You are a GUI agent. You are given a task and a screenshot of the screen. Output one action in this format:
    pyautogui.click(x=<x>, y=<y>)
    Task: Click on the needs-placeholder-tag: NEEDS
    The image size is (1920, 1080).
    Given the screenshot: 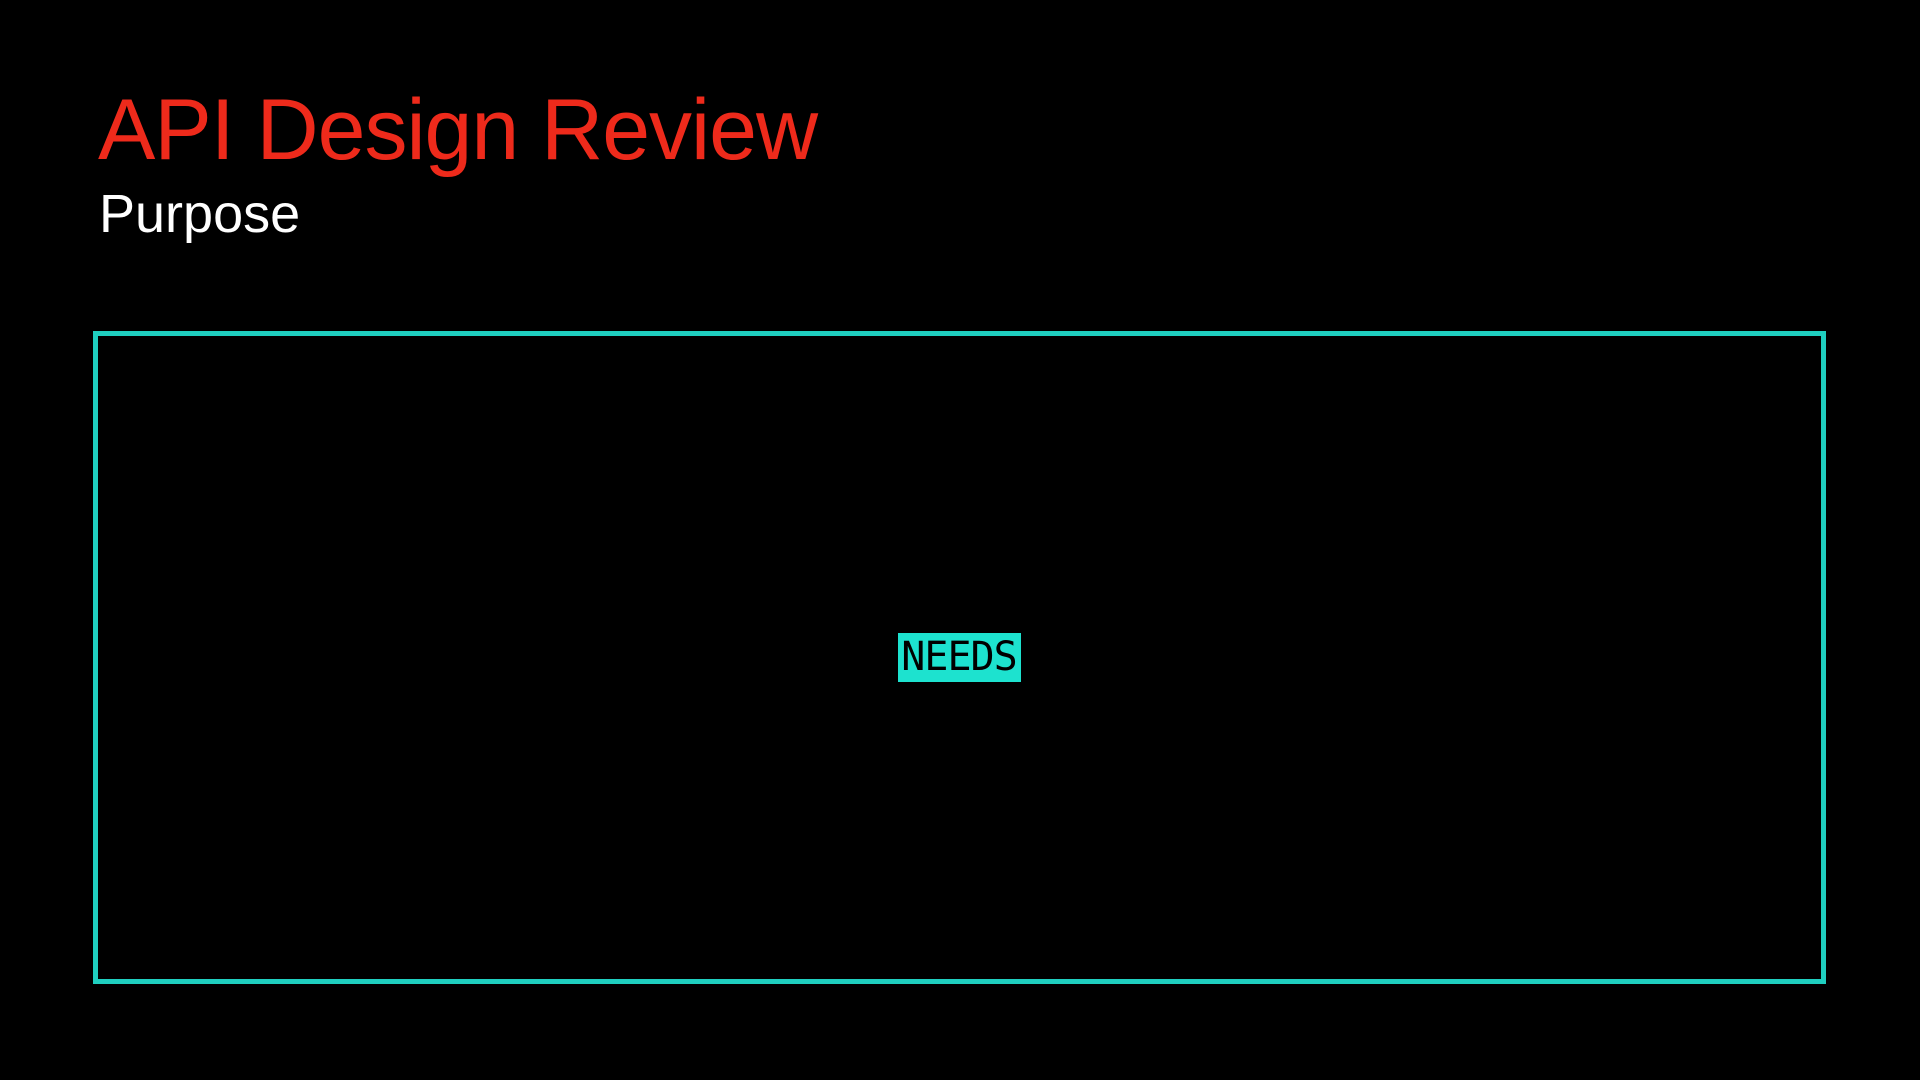 What is the action you would take?
    pyautogui.click(x=959, y=657)
    